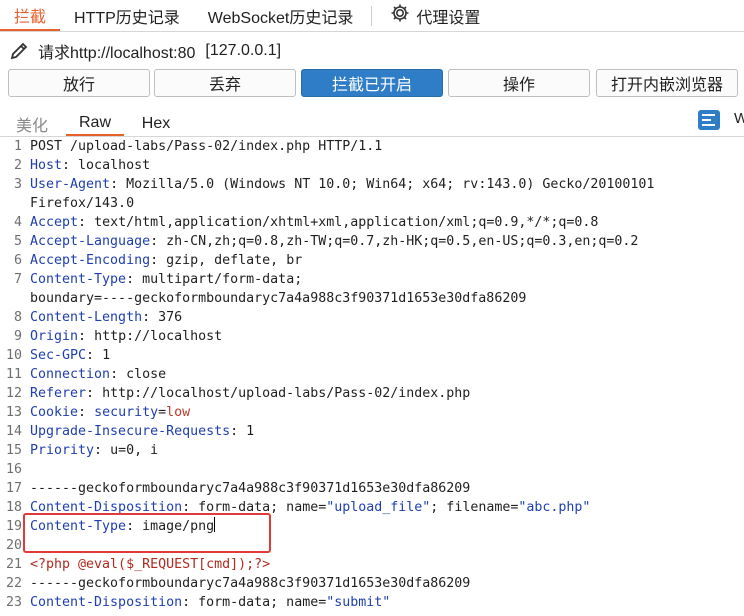 The width and height of the screenshot is (744, 616). Describe the element at coordinates (178, 526) in the screenshot. I see `header-value: image/png` at that location.